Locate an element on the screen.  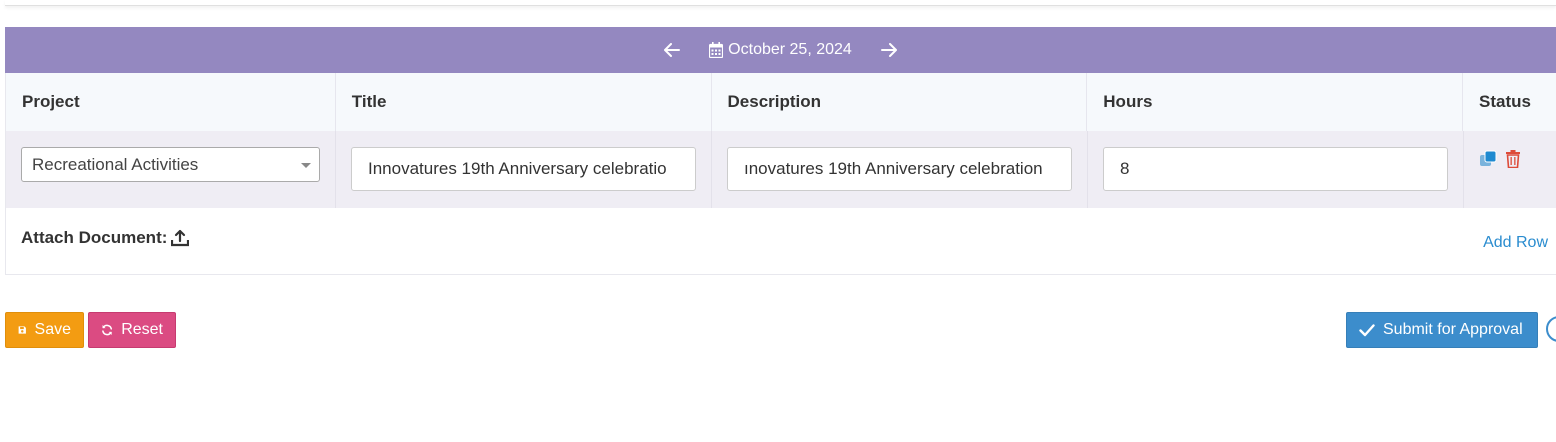
save-button: Save is located at coordinates (44, 330).